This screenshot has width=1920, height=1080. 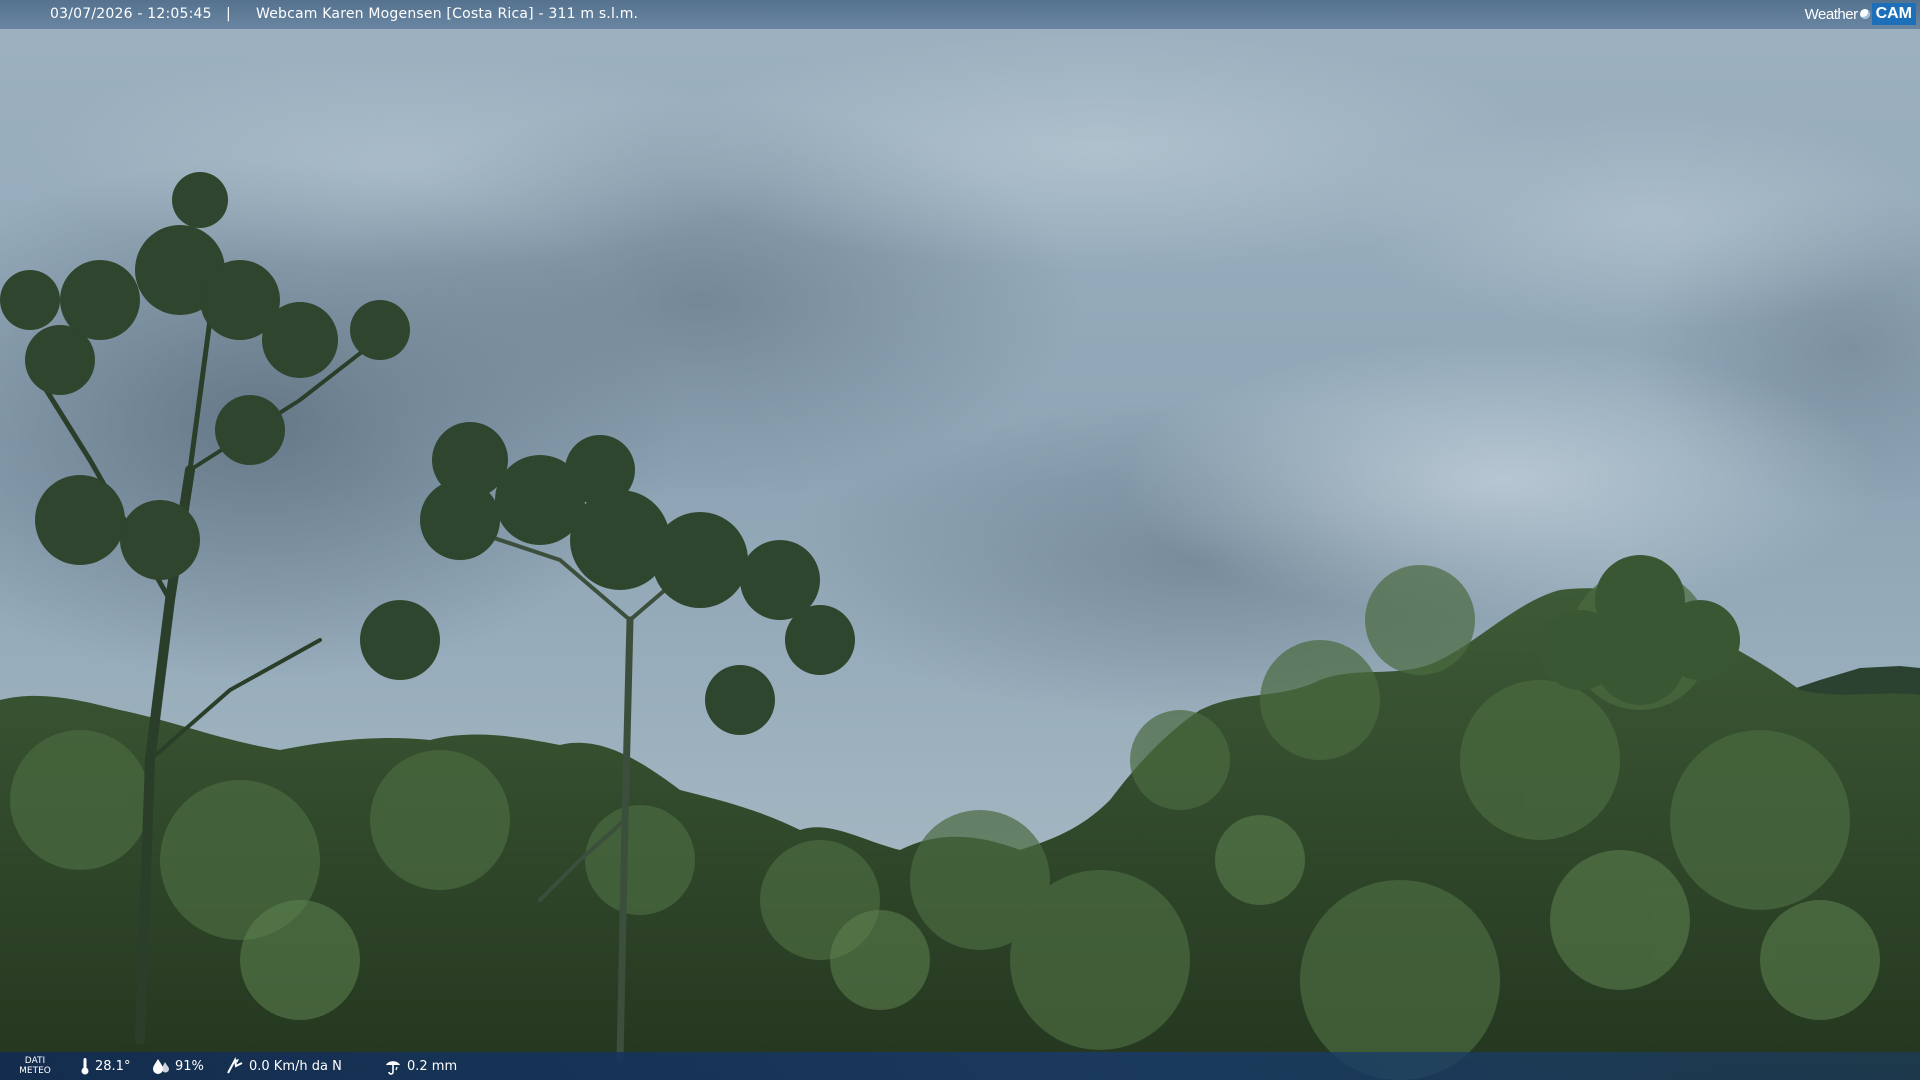 What do you see at coordinates (161, 1066) in the screenshot?
I see `humidity-drop-icon` at bounding box center [161, 1066].